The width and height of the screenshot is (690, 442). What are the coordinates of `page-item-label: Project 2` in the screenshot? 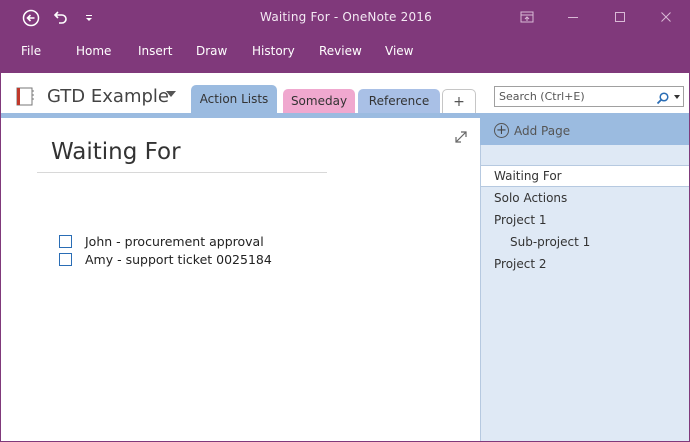 It's located at (520, 264).